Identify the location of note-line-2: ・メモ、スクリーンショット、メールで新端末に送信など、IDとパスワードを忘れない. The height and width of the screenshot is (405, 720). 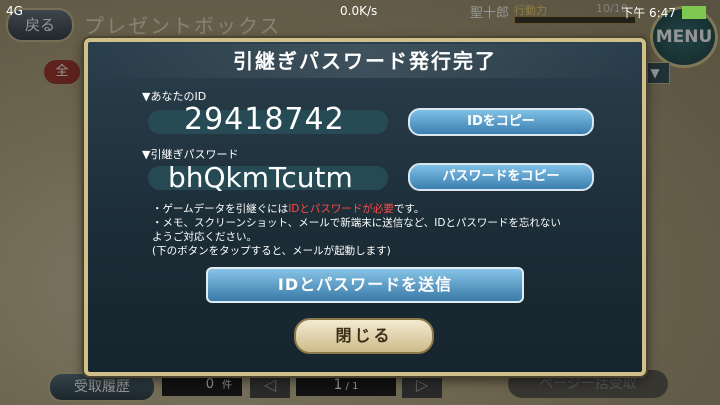
(356, 223).